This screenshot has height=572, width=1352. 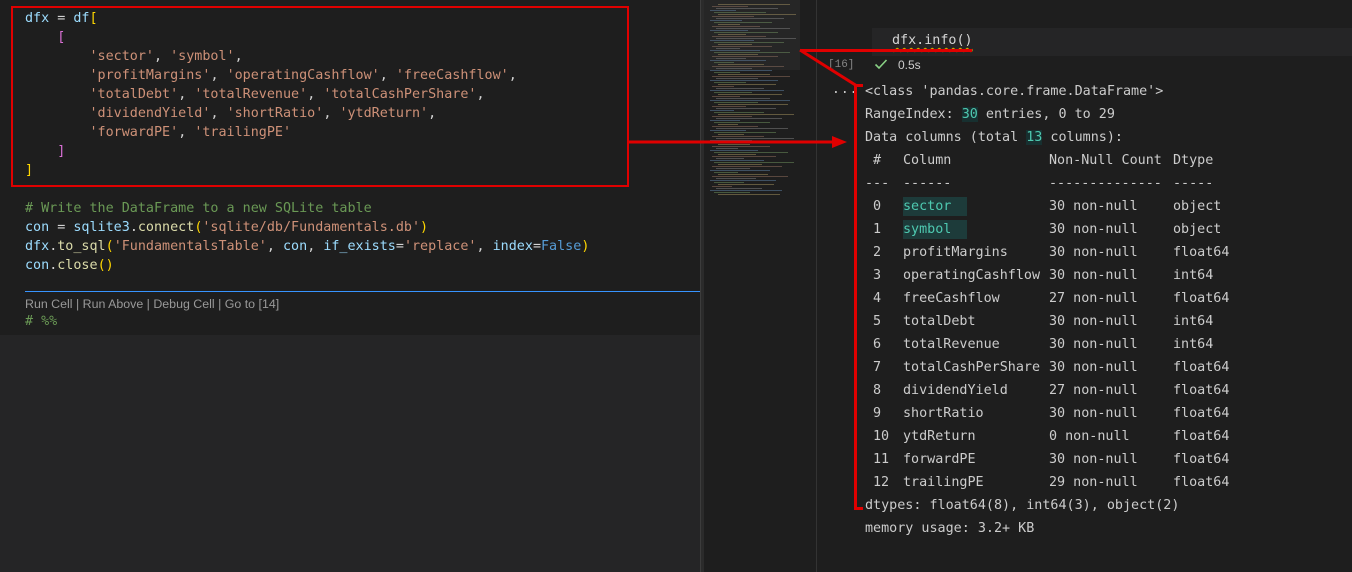 What do you see at coordinates (969, 114) in the screenshot?
I see `range-count: 30` at bounding box center [969, 114].